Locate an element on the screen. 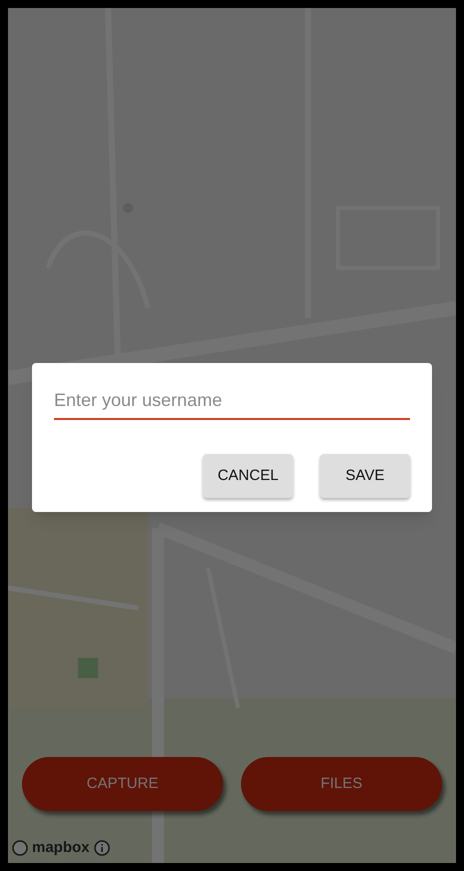 This screenshot has height=871, width=464. dialog-button: SAVE is located at coordinates (365, 476).